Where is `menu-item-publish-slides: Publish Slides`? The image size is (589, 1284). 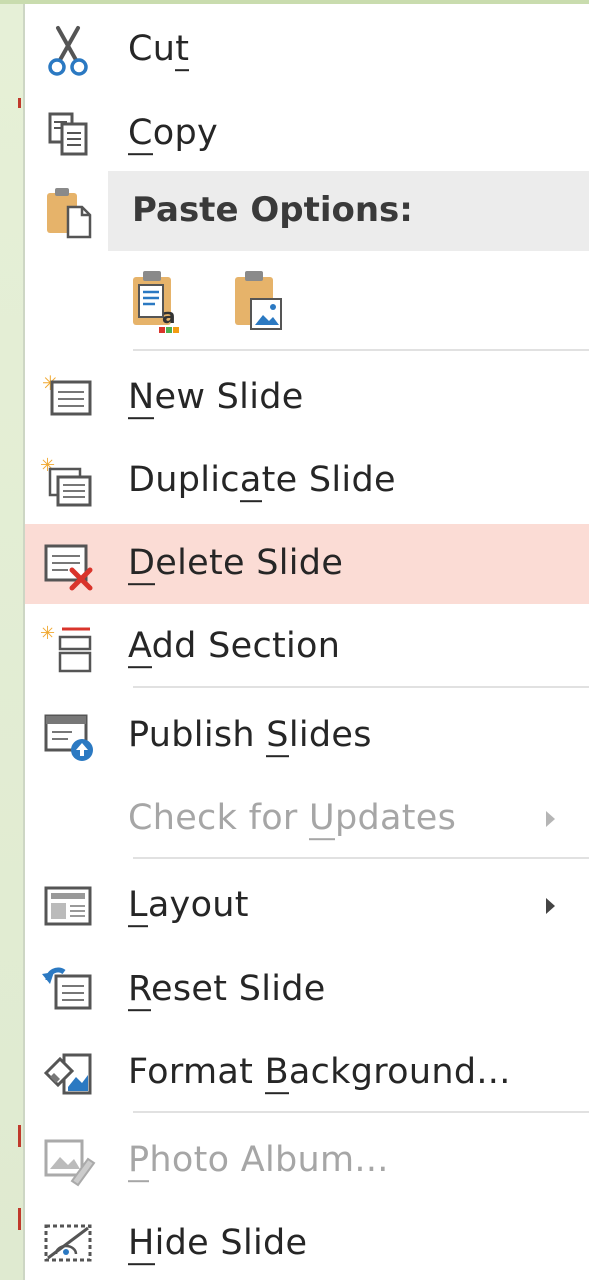 menu-item-publish-slides: Publish Slides is located at coordinates (307, 736).